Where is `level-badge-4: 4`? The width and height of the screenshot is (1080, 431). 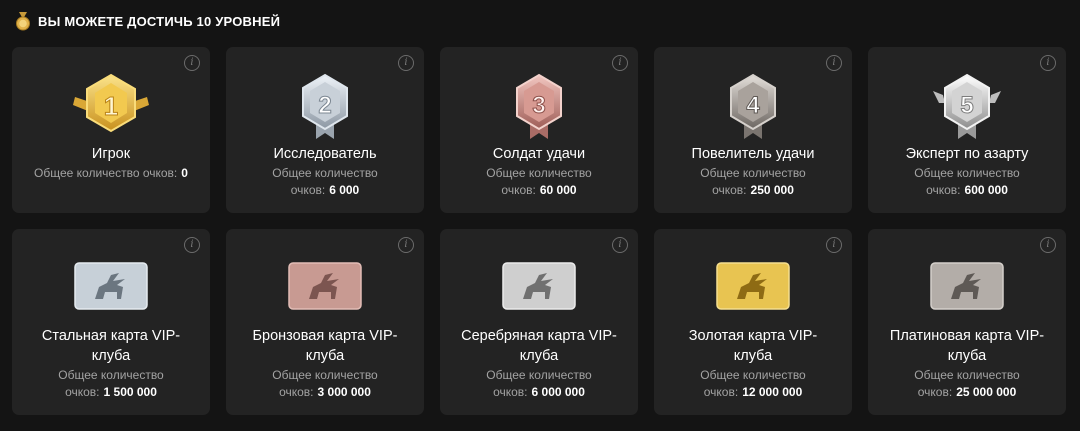
level-badge-4: 4 is located at coordinates (753, 105).